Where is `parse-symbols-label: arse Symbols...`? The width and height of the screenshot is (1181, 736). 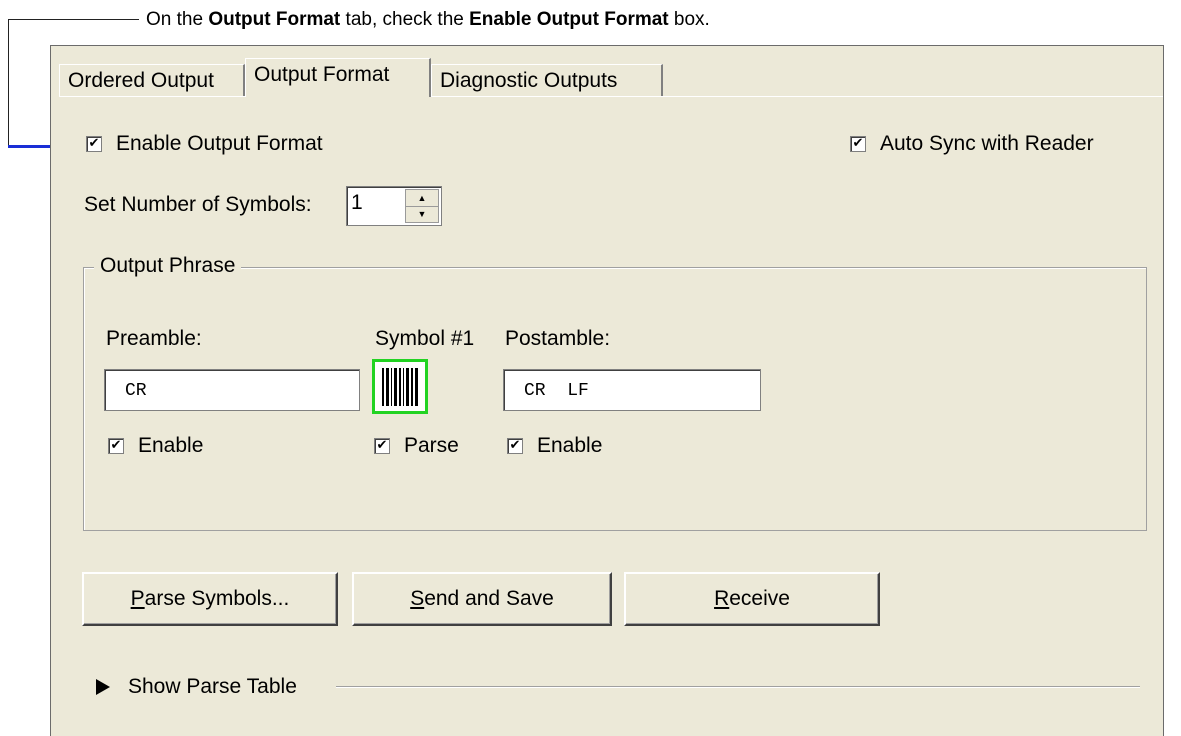
parse-symbols-label: arse Symbols... is located at coordinates (217, 598).